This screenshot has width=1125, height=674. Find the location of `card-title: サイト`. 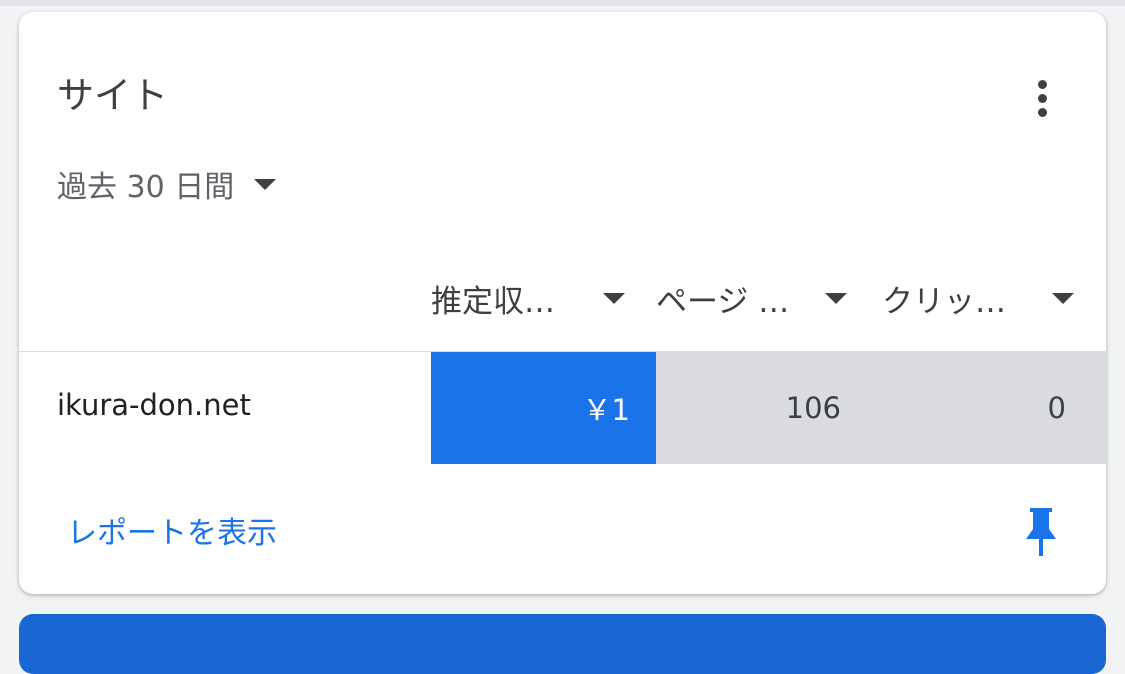

card-title: サイト is located at coordinates (112, 95).